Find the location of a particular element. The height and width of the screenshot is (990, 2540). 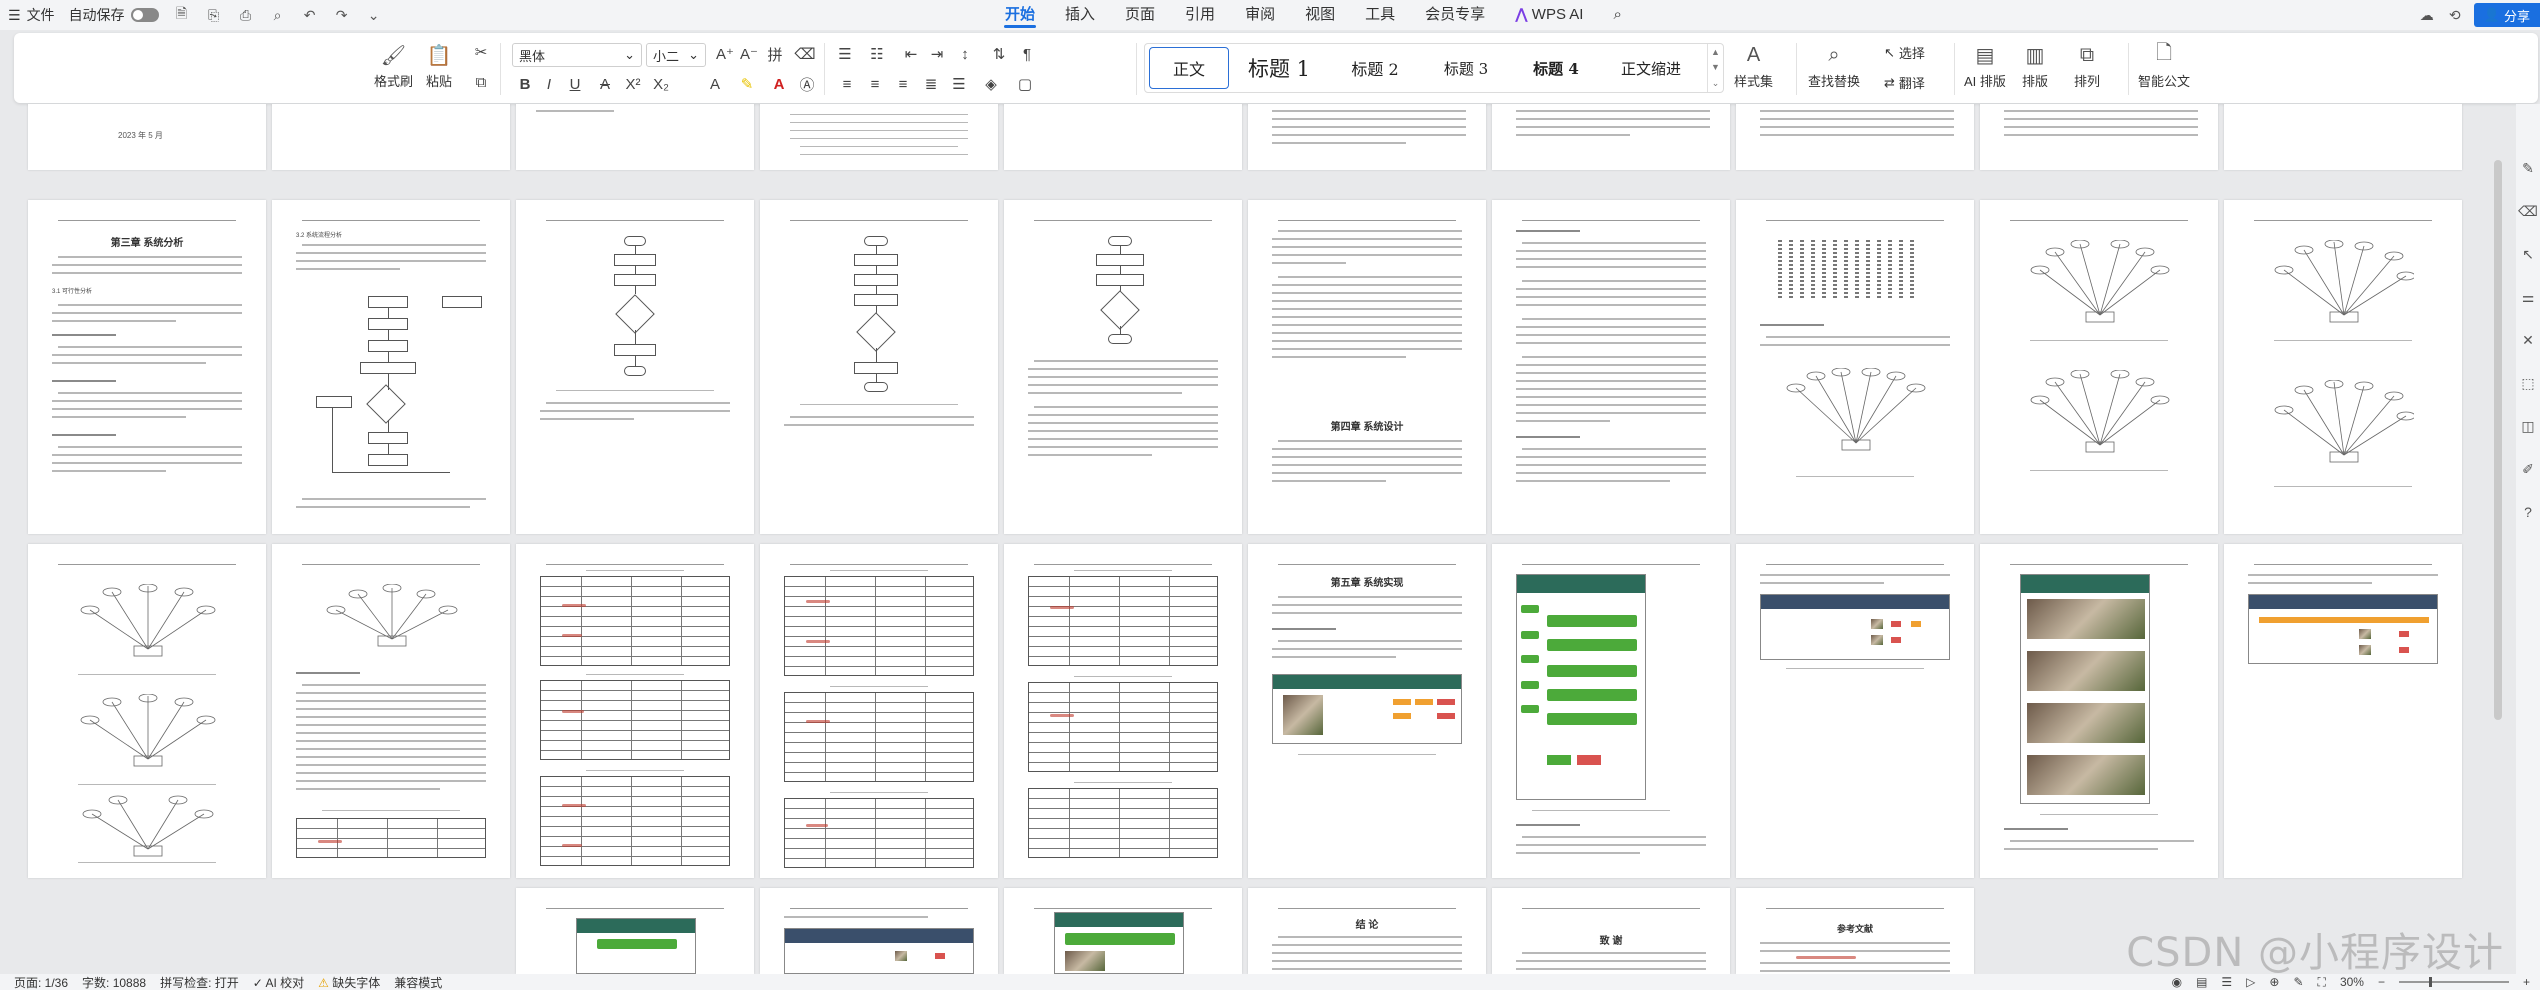

page-thumbnail: 致 谢 is located at coordinates (1611, 931).